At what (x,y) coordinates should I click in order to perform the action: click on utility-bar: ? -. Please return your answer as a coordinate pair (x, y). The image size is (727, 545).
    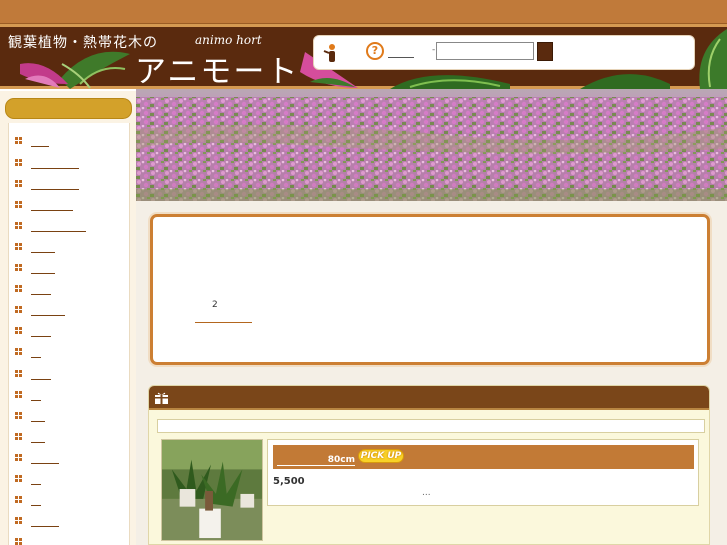
    Looking at the image, I should click on (504, 52).